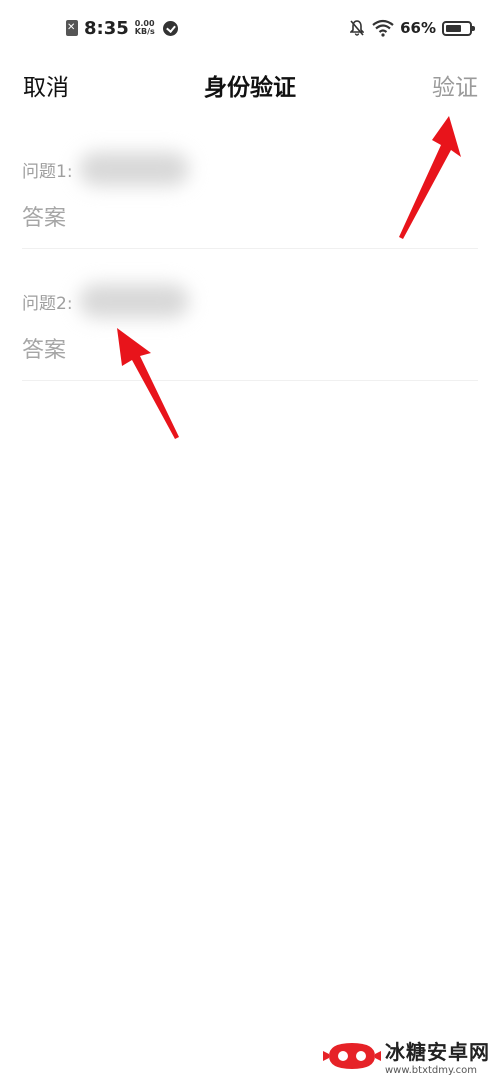 Image resolution: width=500 pixels, height=1084 pixels. What do you see at coordinates (352, 1056) in the screenshot?
I see `watermark-logo-icon` at bounding box center [352, 1056].